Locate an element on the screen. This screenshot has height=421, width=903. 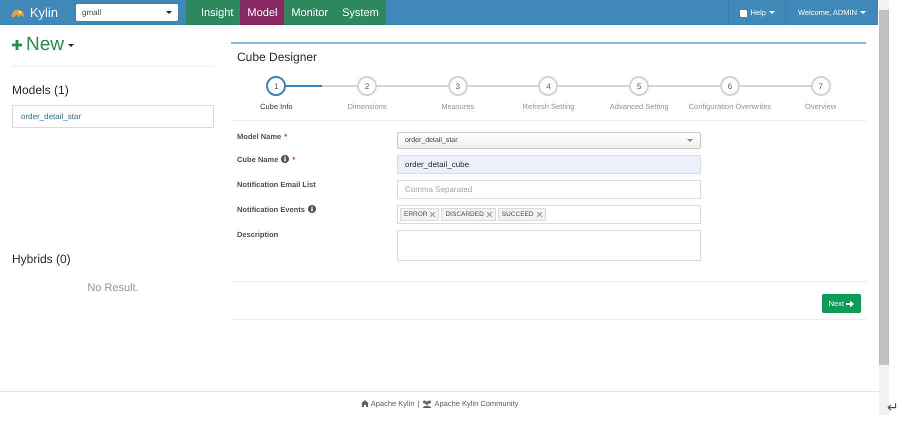
step-circle: 7 is located at coordinates (820, 86).